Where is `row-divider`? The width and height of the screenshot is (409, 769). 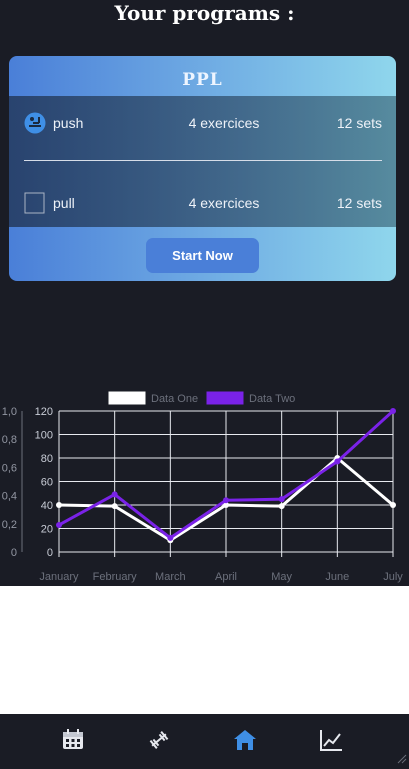 row-divider is located at coordinates (203, 160).